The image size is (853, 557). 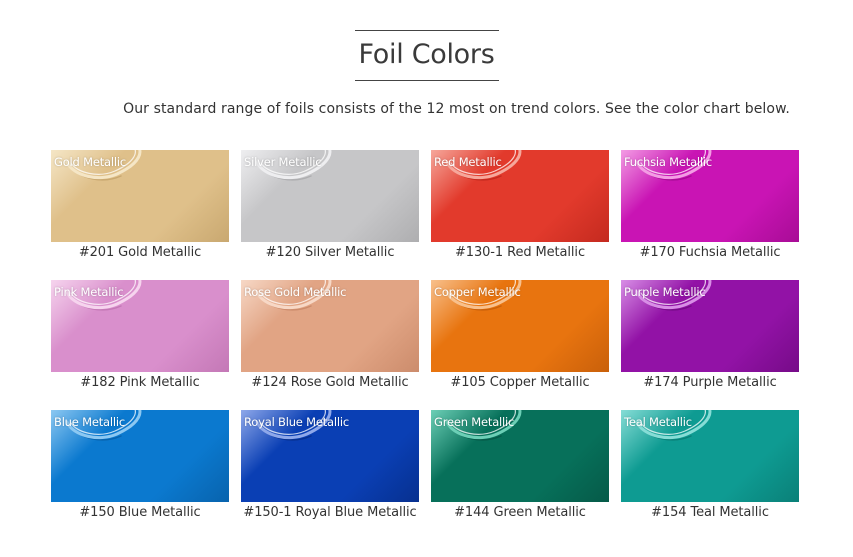 I want to click on foil-swatch-card: Copper Metallic #105 Copper Metallic, so click(x=520, y=345).